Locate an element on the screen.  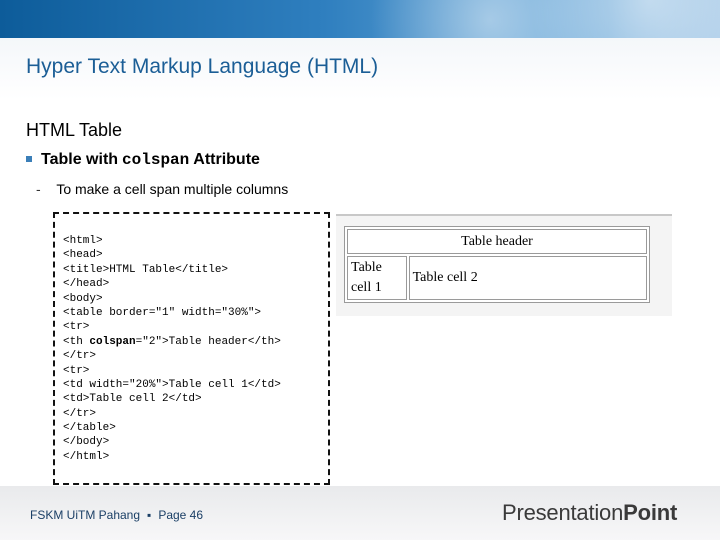
code-line: <table border="1" width="30%"> is located at coordinates (162, 312).